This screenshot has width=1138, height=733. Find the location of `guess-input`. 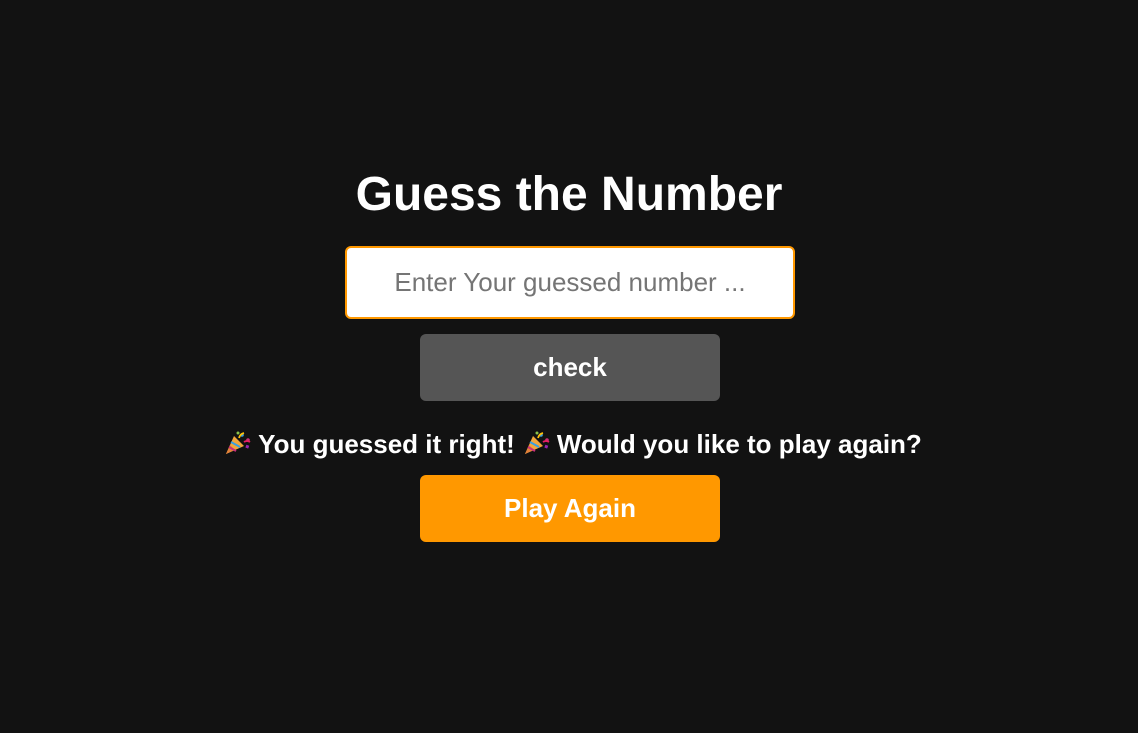

guess-input is located at coordinates (570, 282).